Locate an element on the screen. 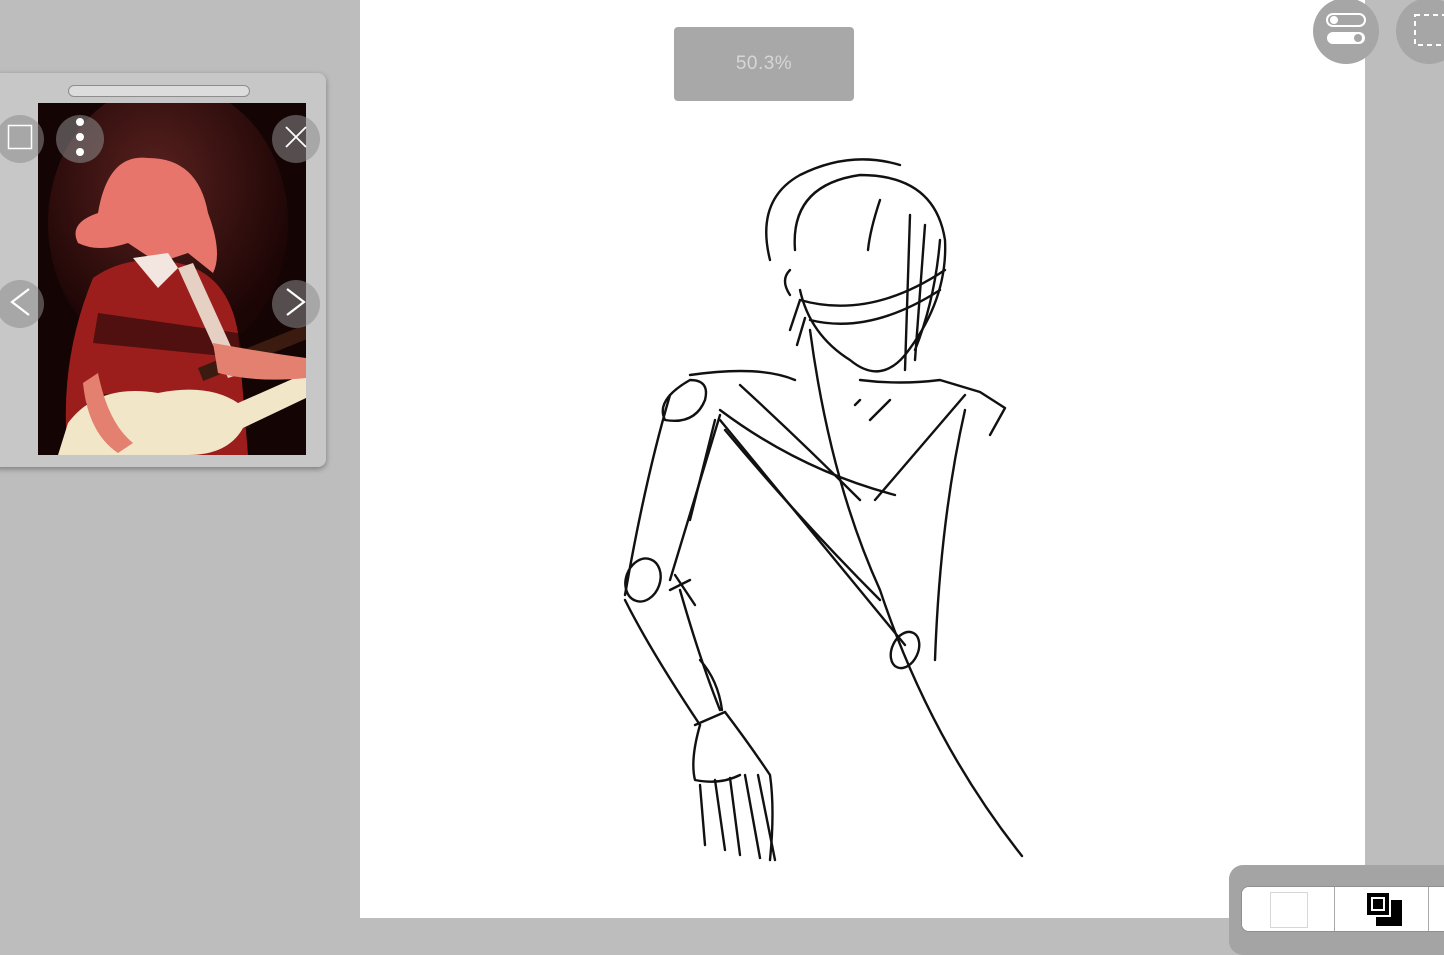  zoom-level-badge: 50.3% is located at coordinates (764, 64).